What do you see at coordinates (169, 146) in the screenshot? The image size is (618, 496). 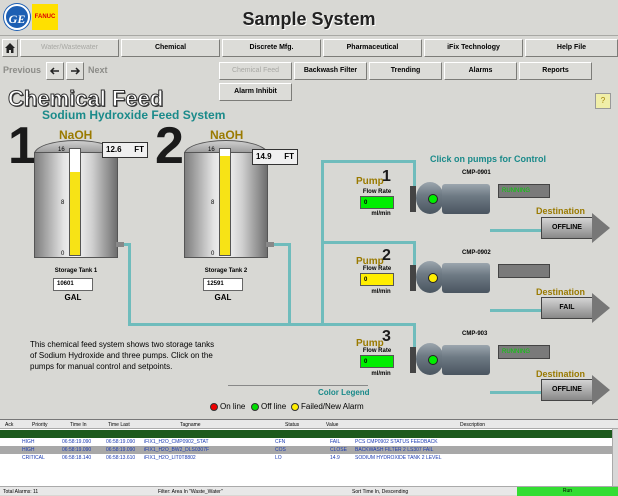 I see `tank-2-number: 2` at bounding box center [169, 146].